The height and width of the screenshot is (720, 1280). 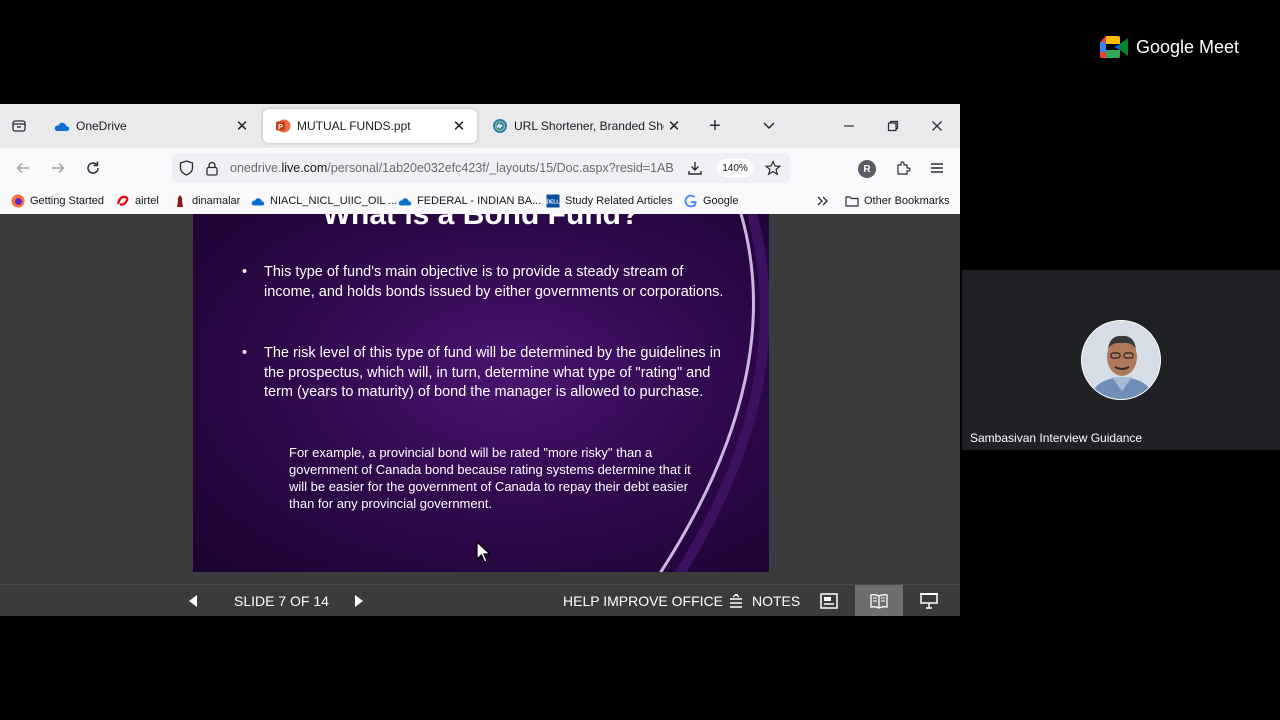 I want to click on participant-avatar, so click(x=1121, y=360).